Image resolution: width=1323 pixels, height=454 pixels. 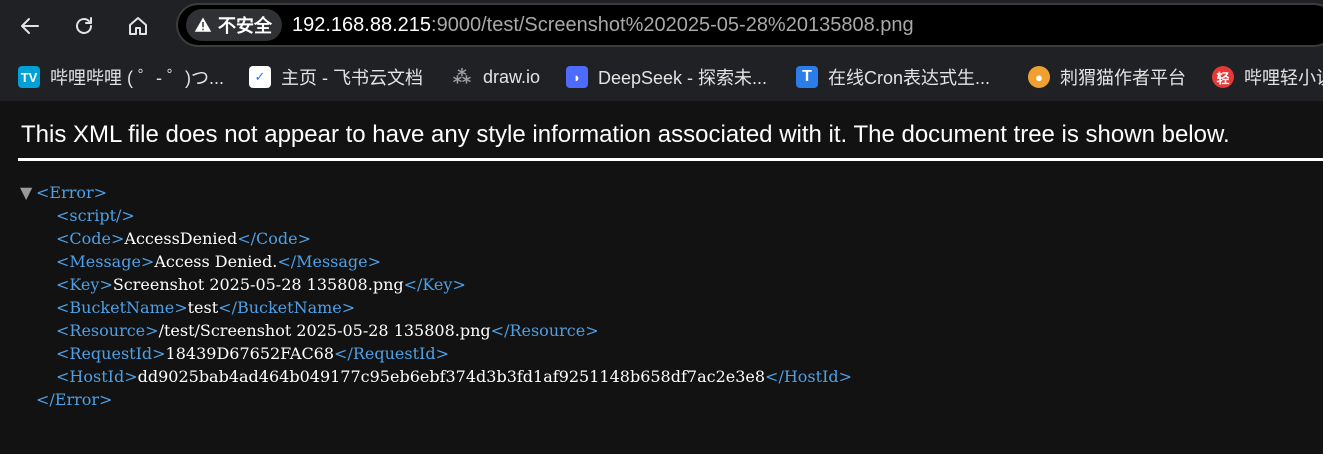 I want to click on xml-root-close: </Error>, so click(x=436, y=399).